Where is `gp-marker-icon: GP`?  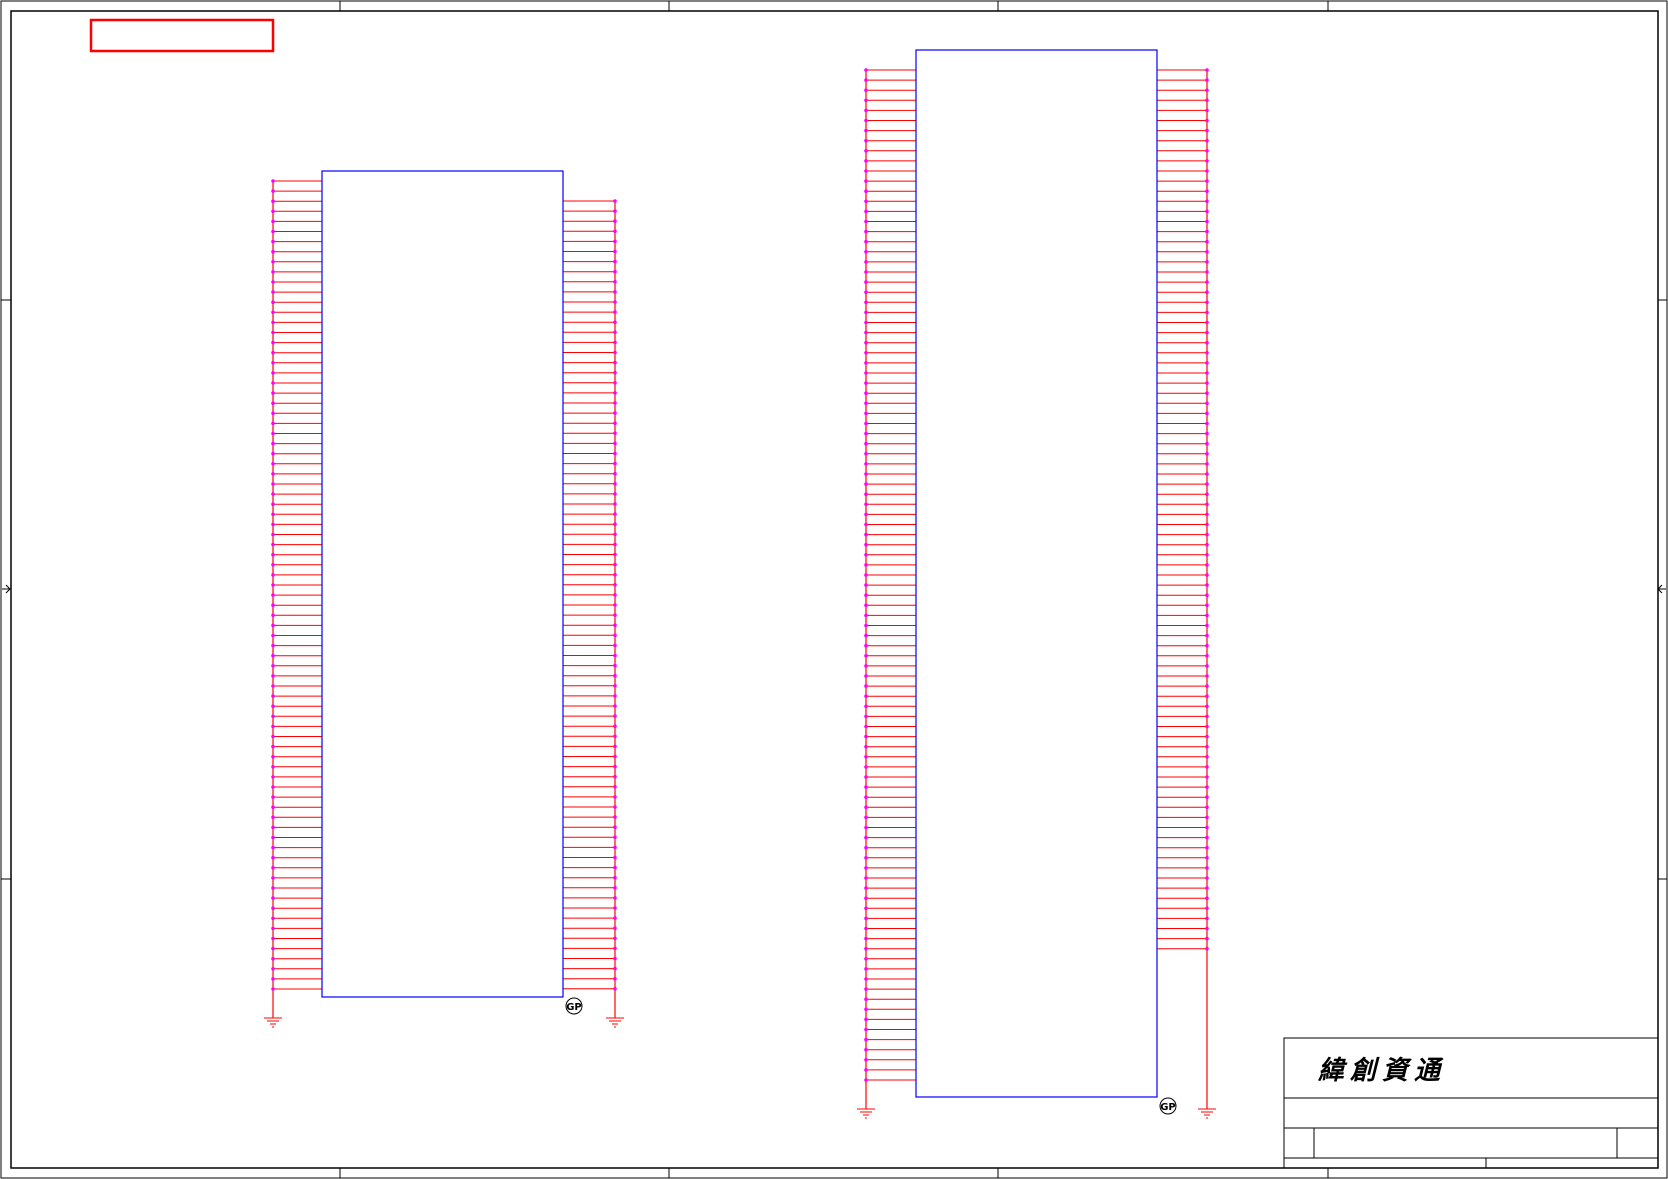 gp-marker-icon: GP is located at coordinates (1168, 1106).